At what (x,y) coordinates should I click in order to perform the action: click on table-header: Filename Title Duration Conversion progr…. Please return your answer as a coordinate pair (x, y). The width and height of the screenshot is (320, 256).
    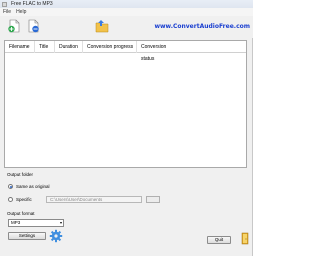
    Looking at the image, I should click on (125, 51).